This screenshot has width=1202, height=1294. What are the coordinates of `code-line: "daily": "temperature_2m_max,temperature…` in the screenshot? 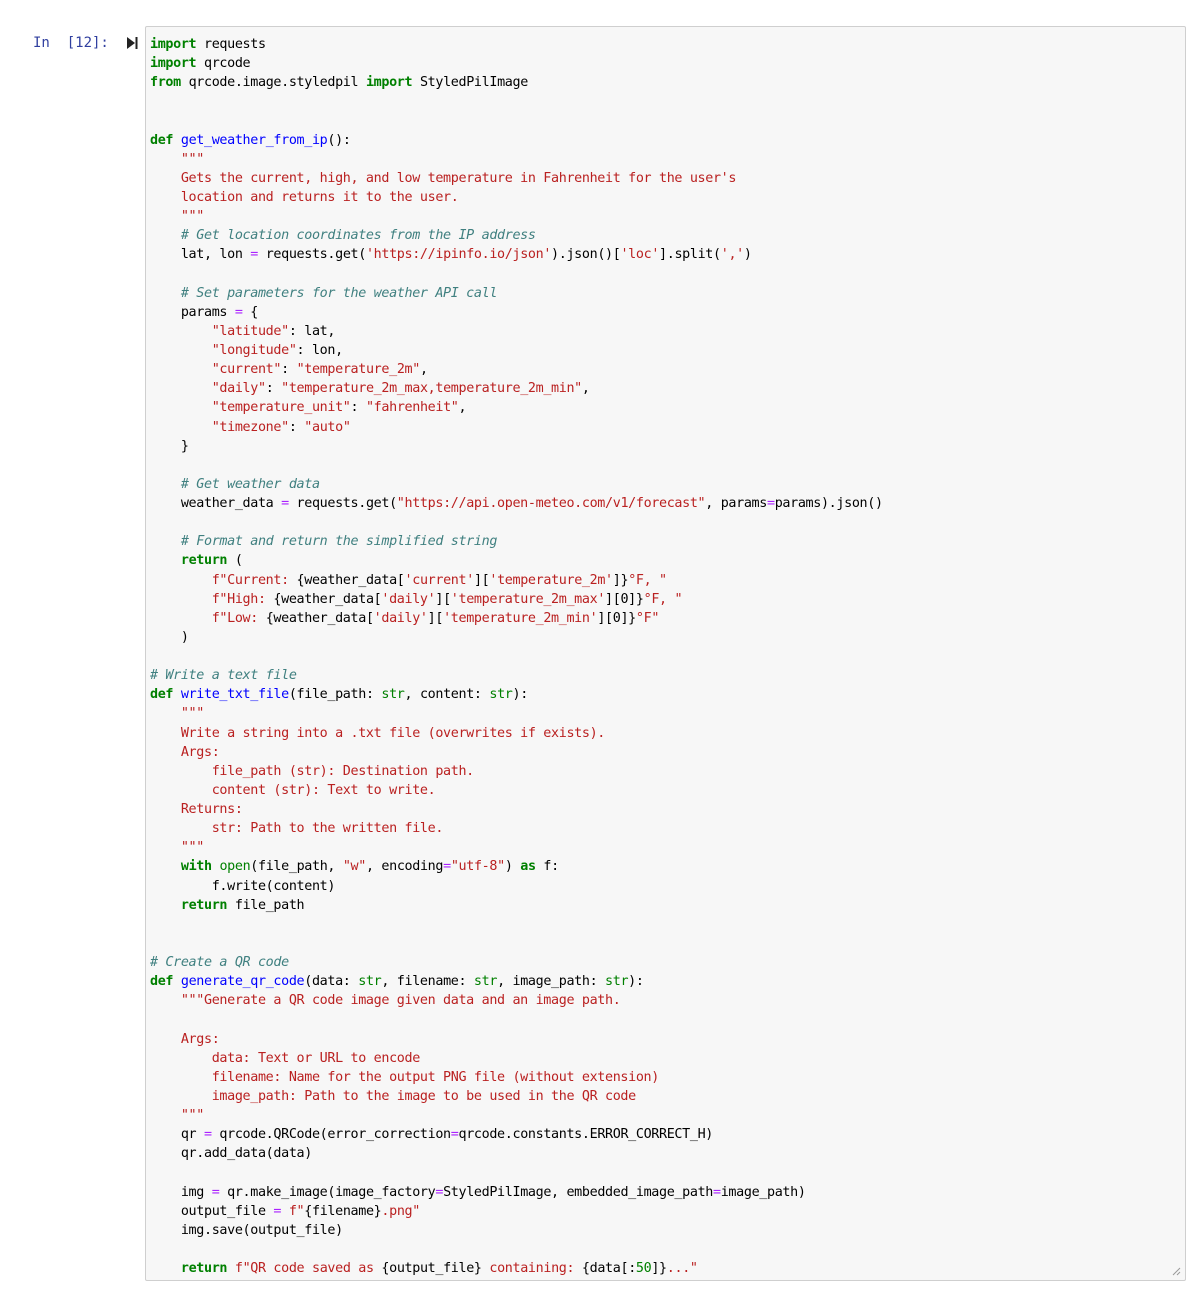 It's located at (516, 388).